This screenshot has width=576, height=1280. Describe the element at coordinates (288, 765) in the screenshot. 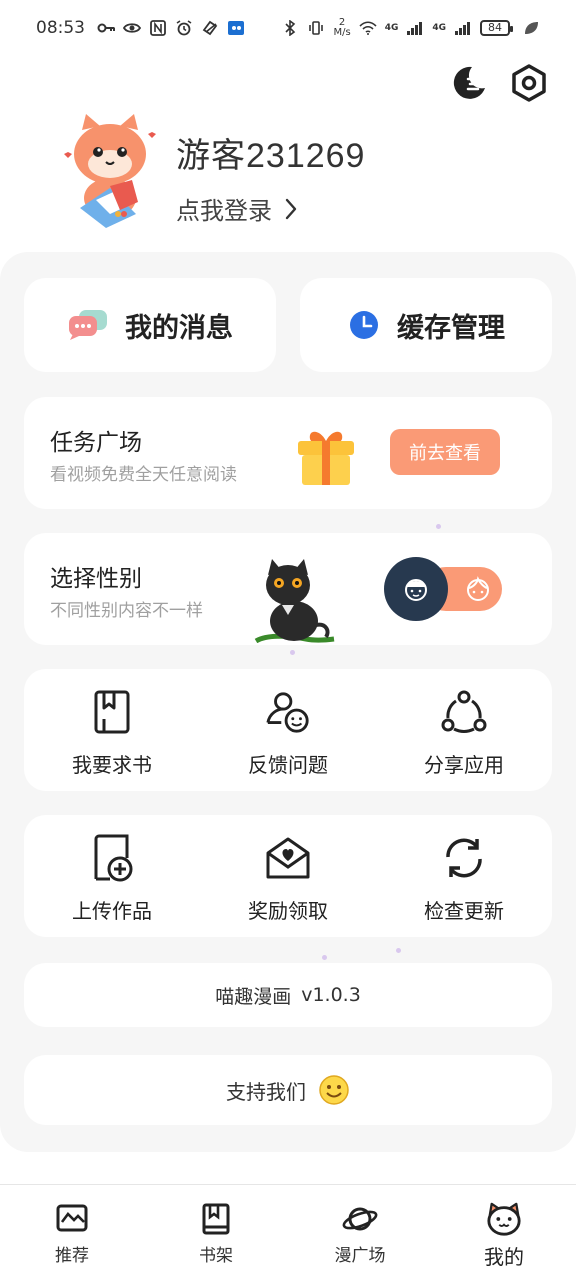

I see `feedback-label: 反馈问题` at that location.